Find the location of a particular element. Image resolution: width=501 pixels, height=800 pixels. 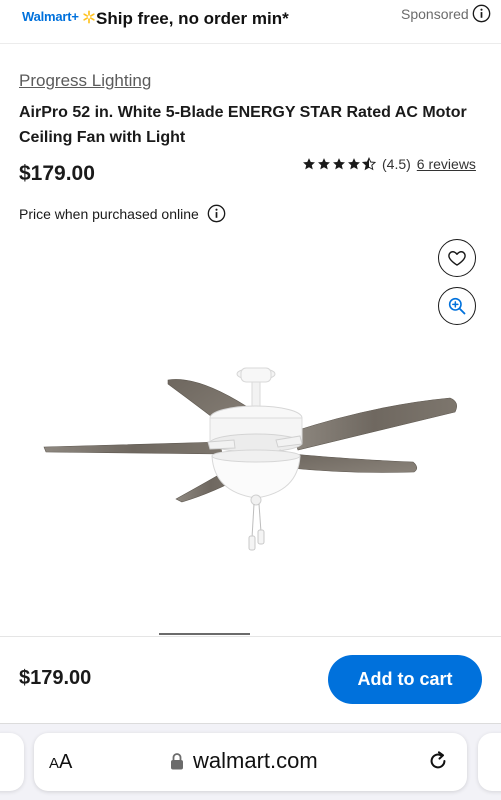

favorite-button is located at coordinates (457, 258).